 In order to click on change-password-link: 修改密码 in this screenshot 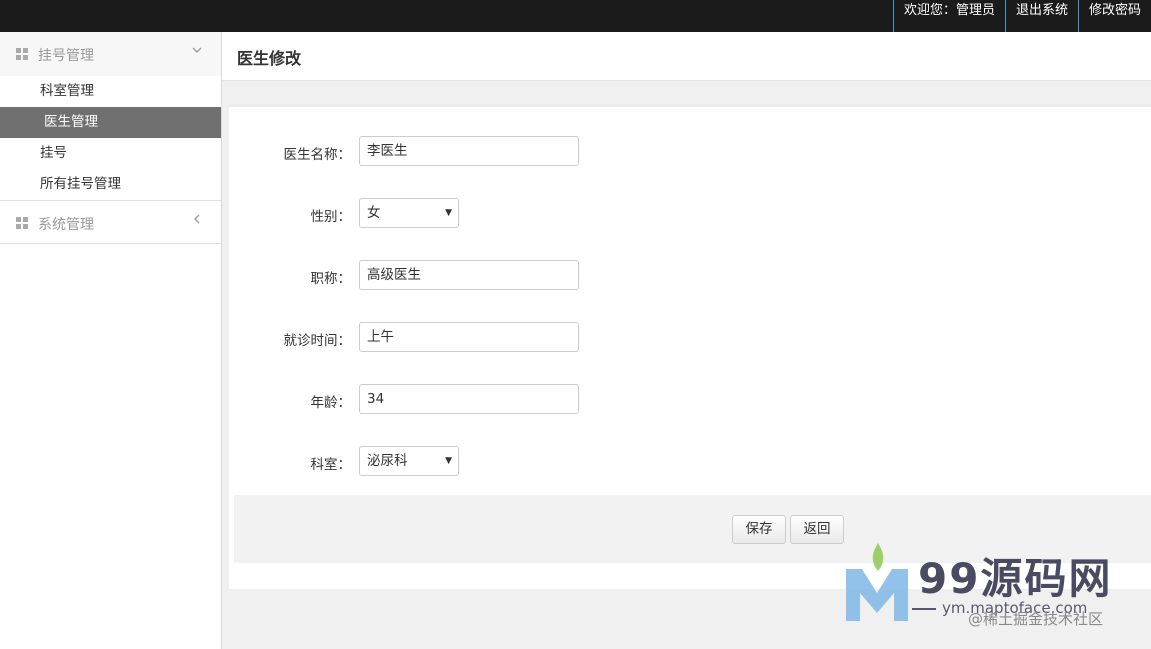, I will do `click(1114, 16)`.